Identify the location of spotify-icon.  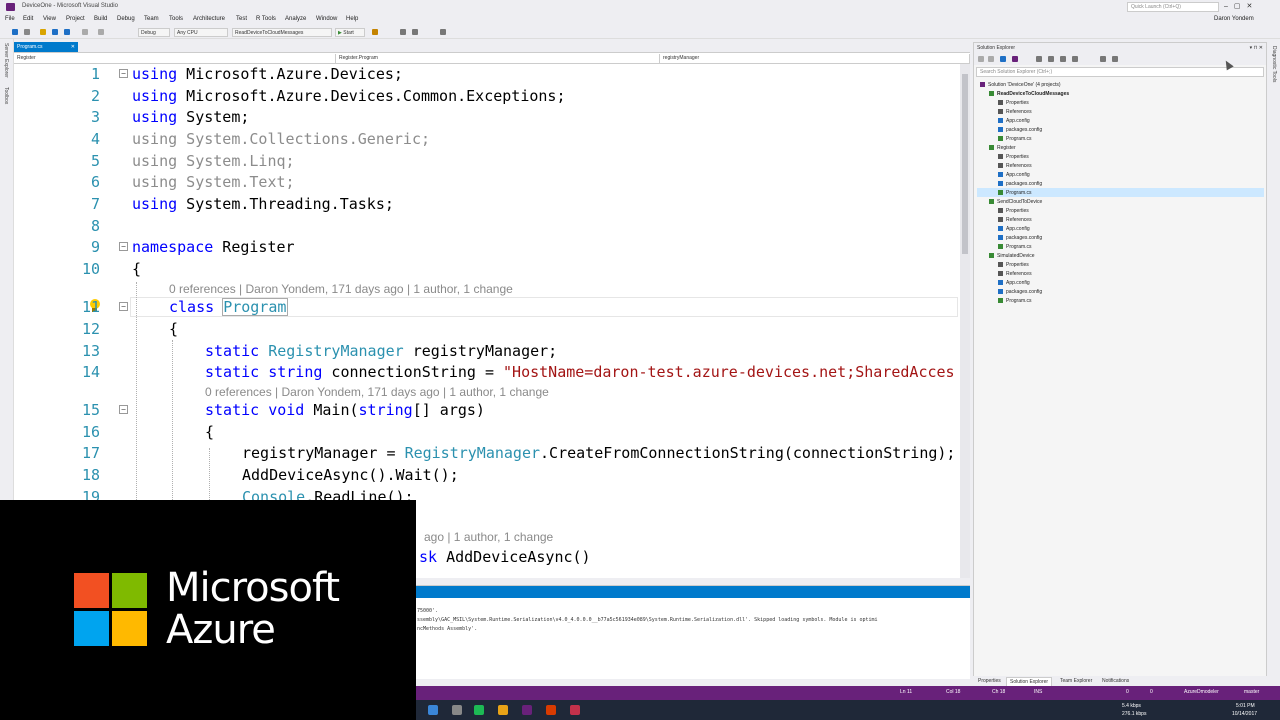
(479, 710).